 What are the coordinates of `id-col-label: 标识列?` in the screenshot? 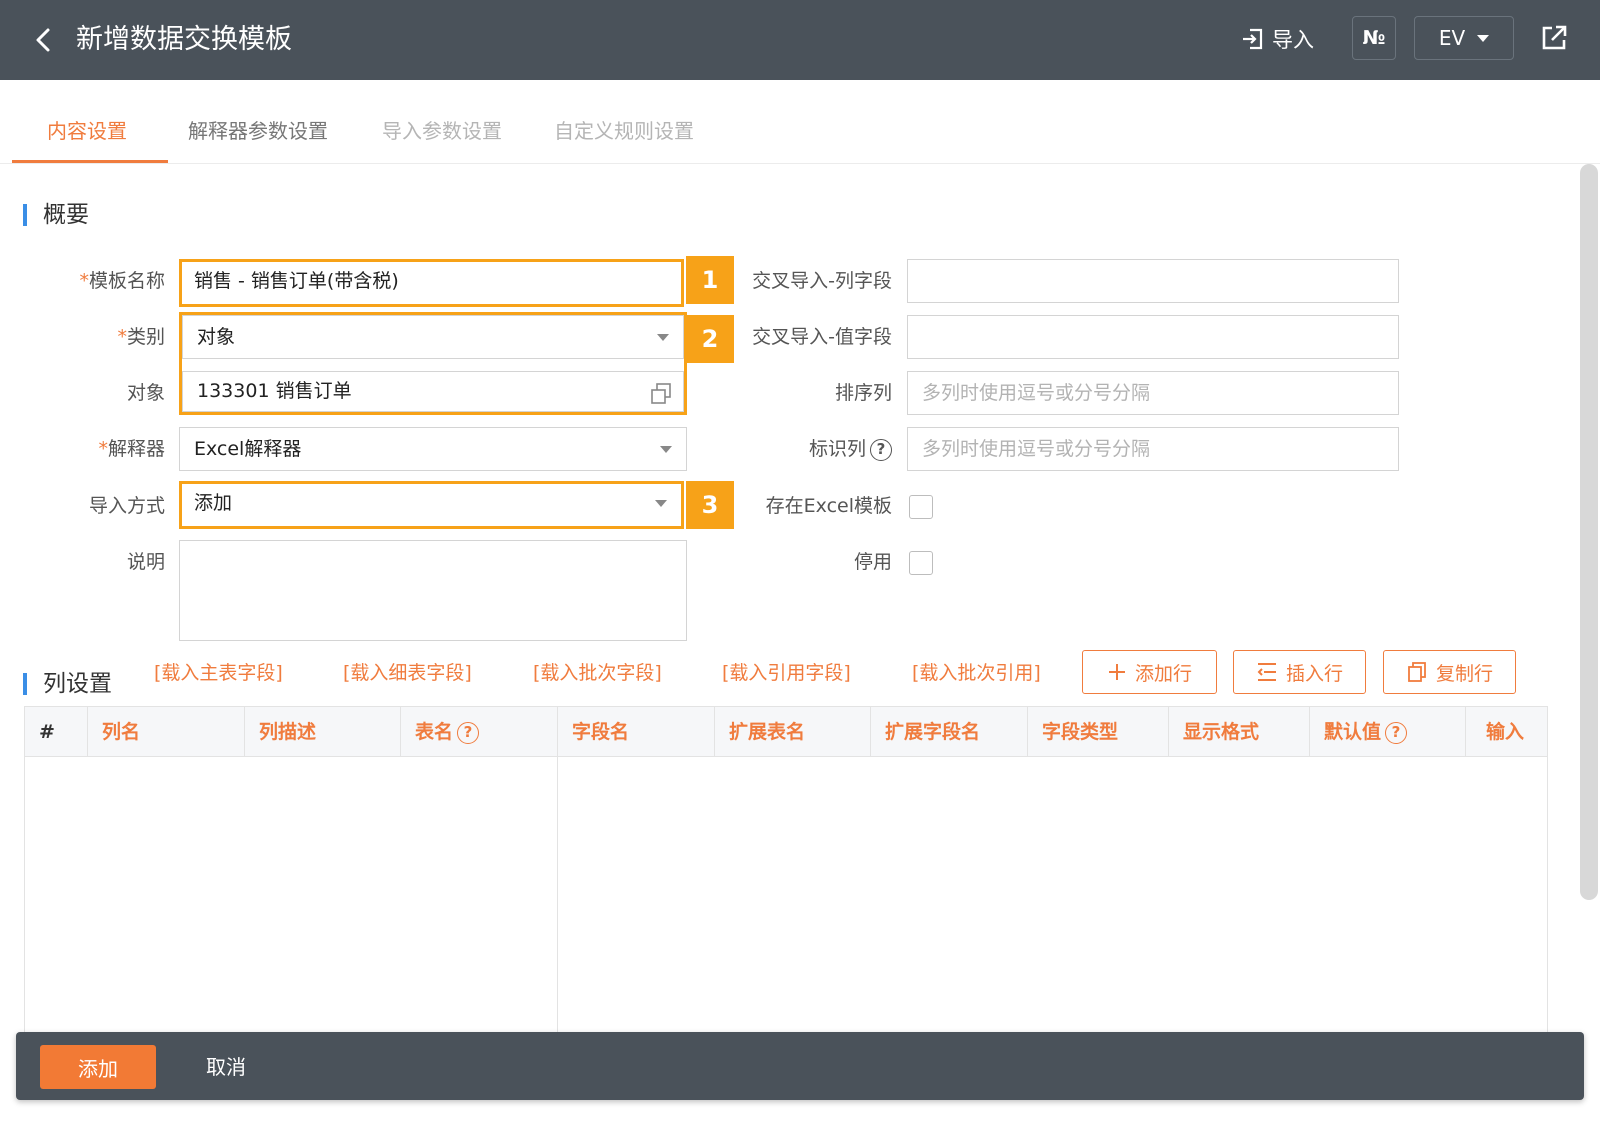 It's located at (850, 449).